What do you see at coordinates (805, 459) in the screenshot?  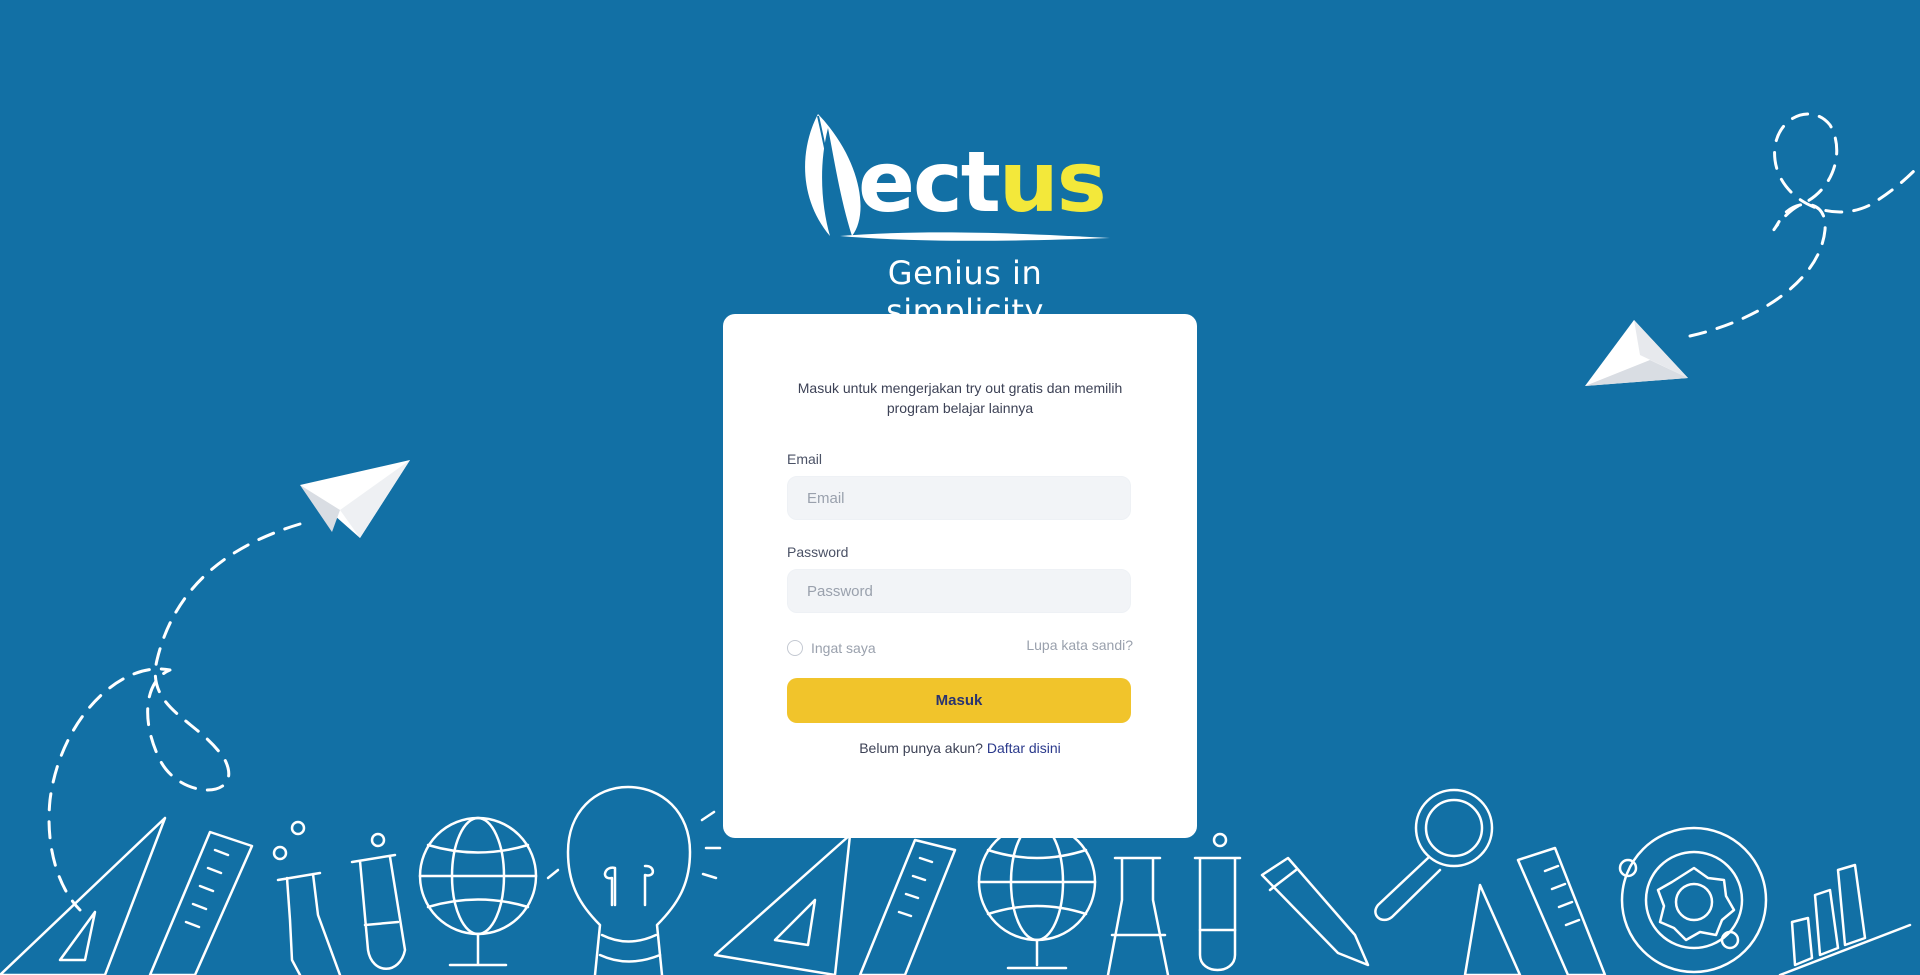 I see `email-label: Email` at bounding box center [805, 459].